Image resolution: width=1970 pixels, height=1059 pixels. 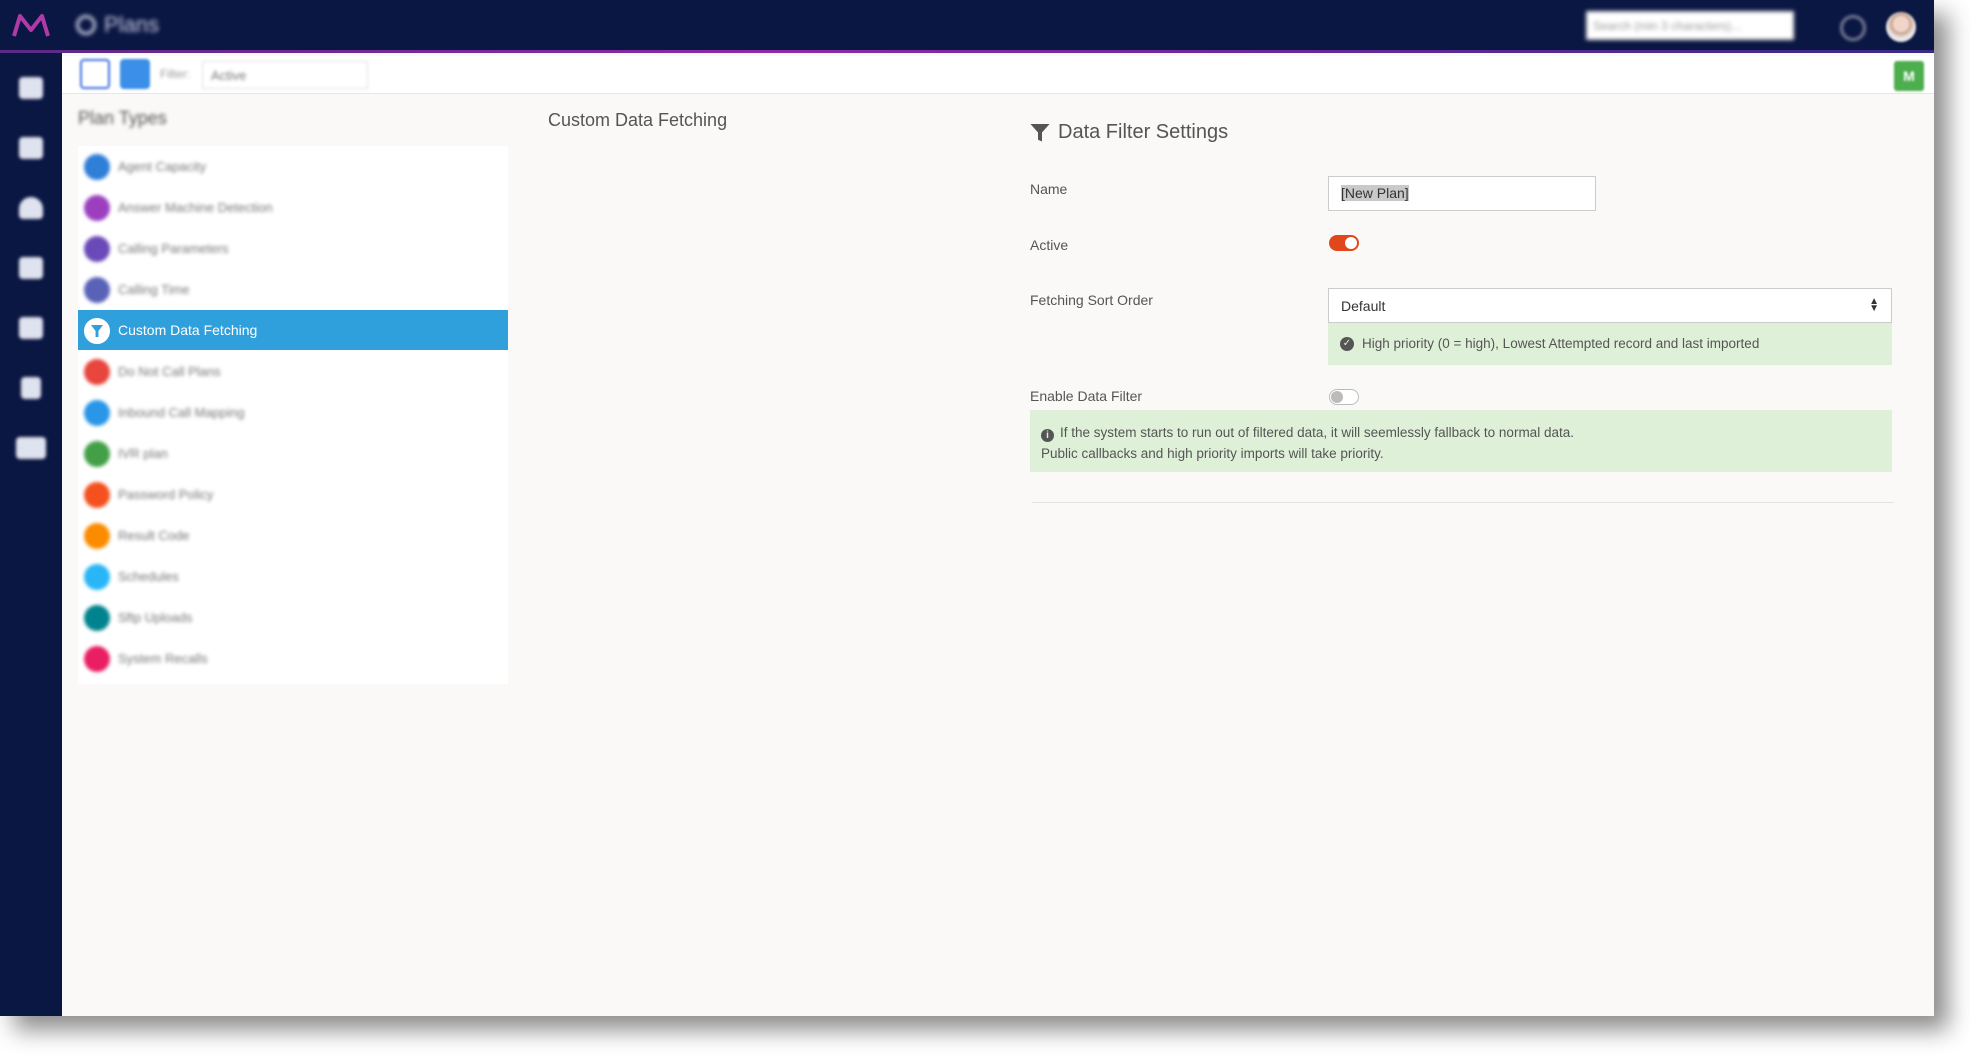 I want to click on list-icon, so click(x=31, y=148).